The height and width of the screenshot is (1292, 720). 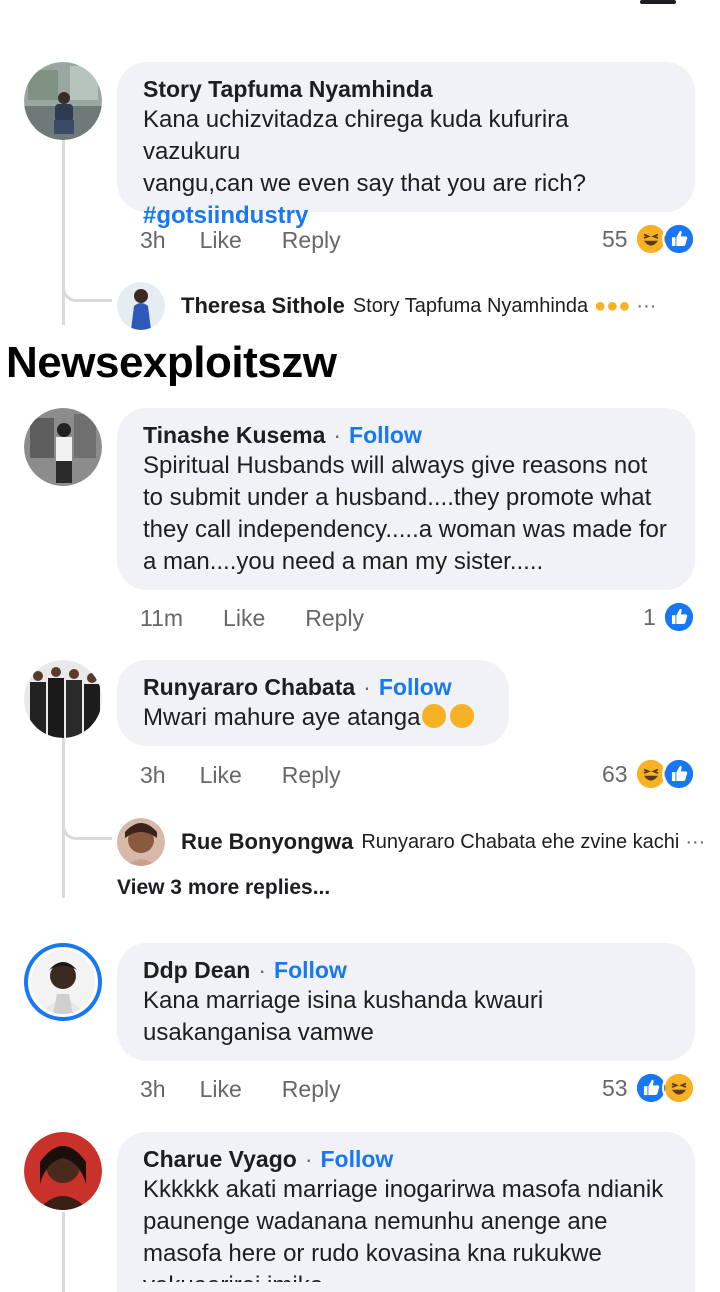 What do you see at coordinates (649, 774) in the screenshot?
I see `reaction-summary: 63` at bounding box center [649, 774].